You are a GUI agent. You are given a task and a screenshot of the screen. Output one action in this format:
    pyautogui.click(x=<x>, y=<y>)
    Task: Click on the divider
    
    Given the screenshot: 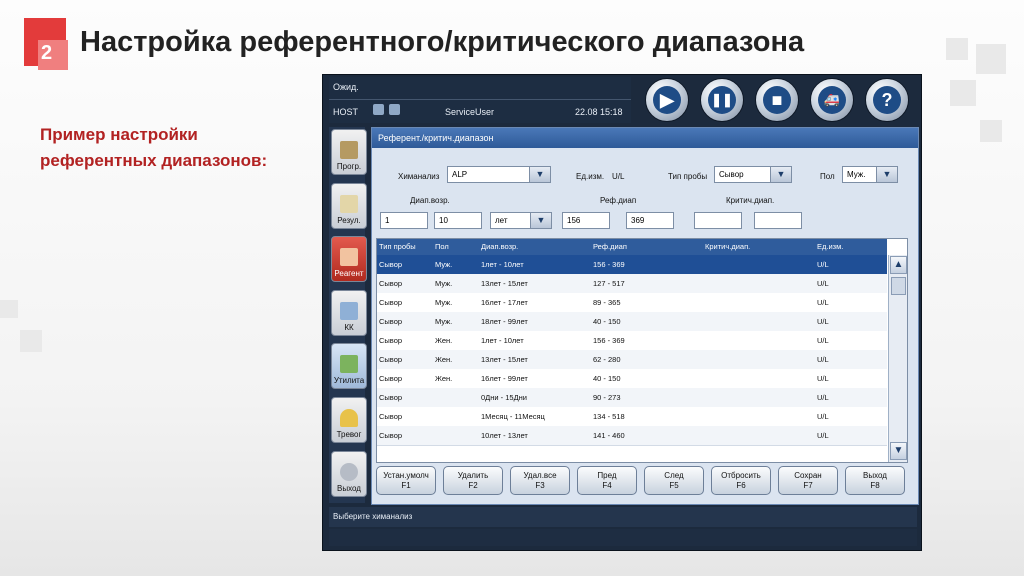 What is the action you would take?
    pyautogui.click(x=480, y=99)
    